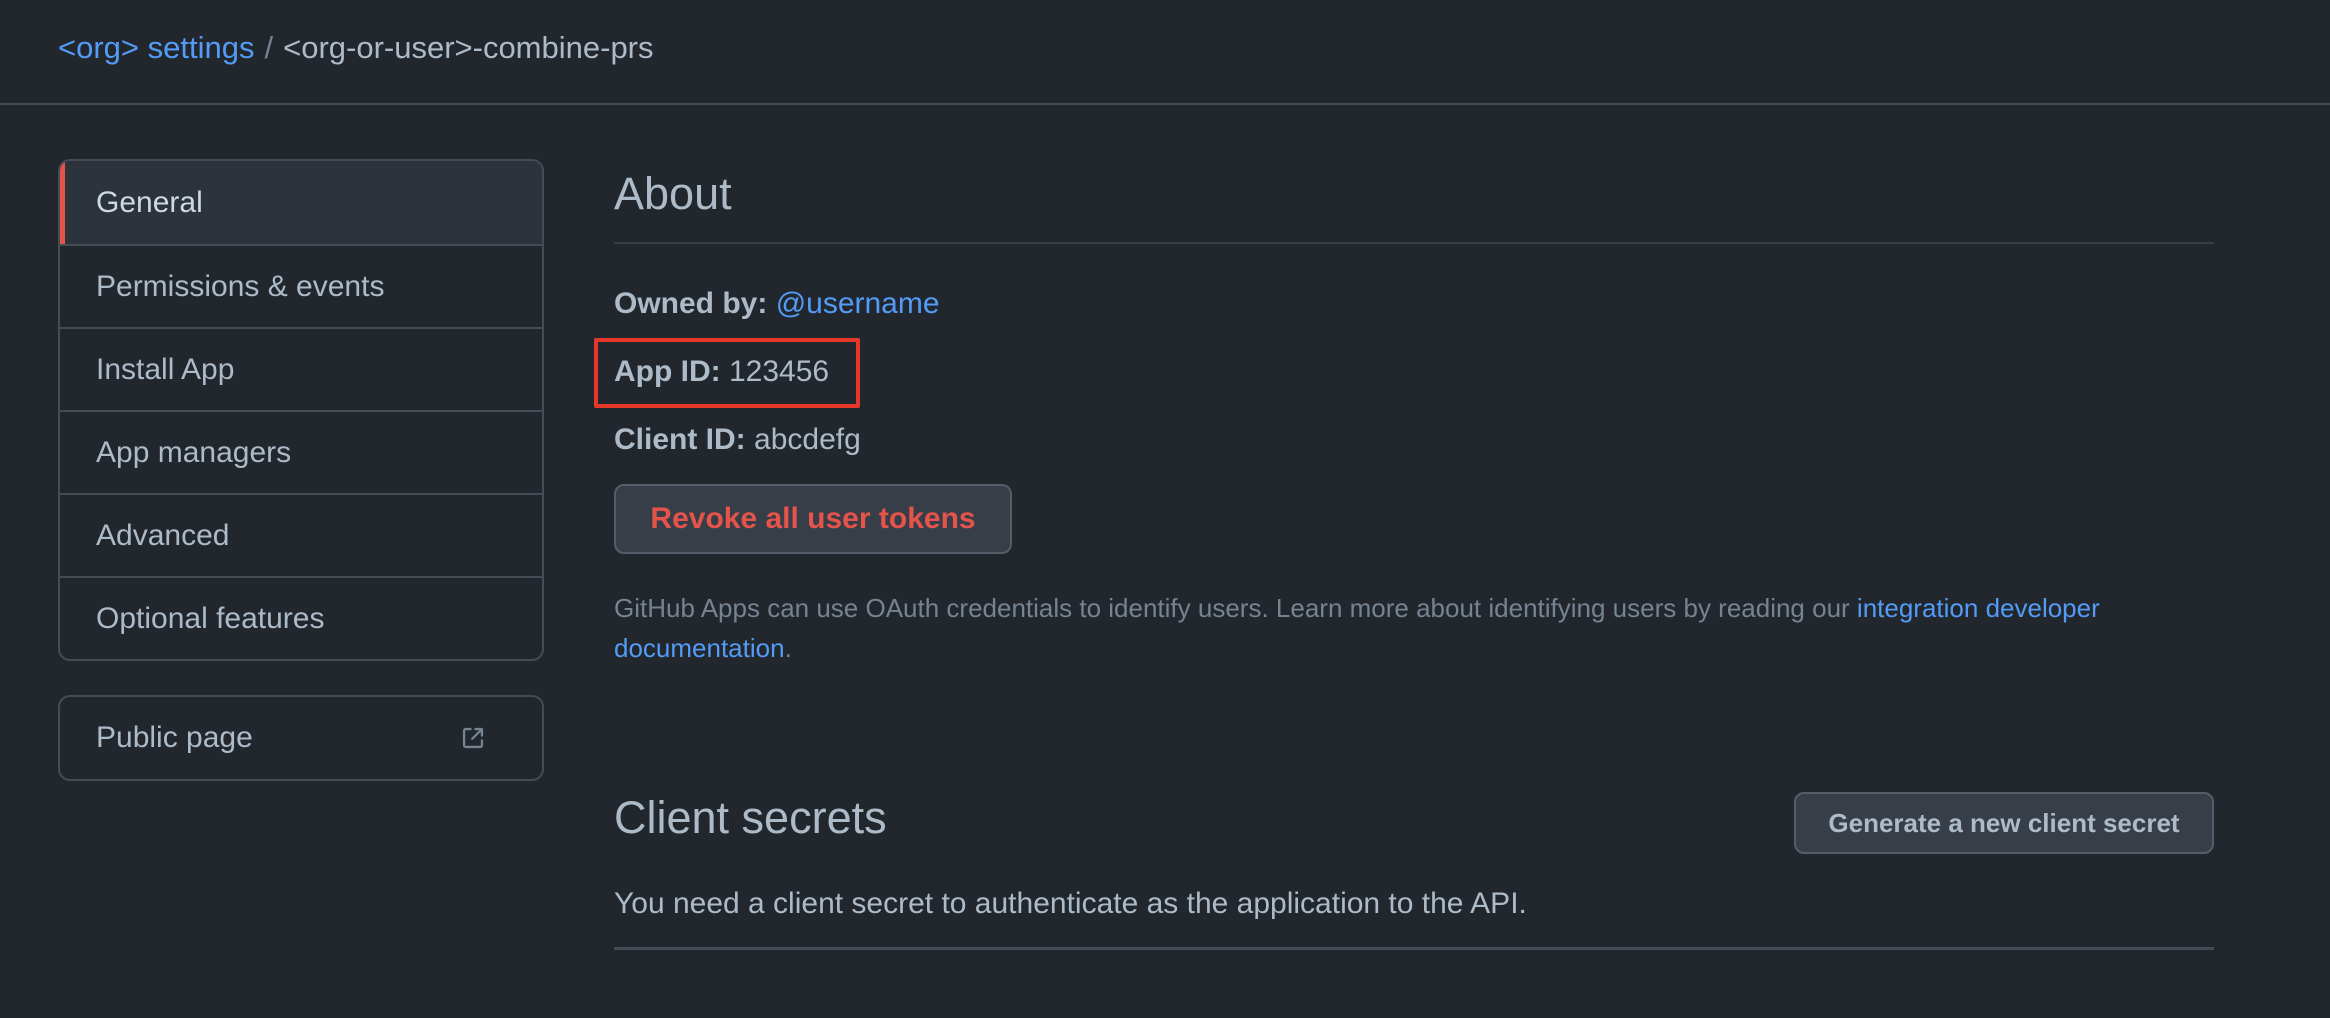  Describe the element at coordinates (301, 738) in the screenshot. I see `public-page-link: Public page` at that location.